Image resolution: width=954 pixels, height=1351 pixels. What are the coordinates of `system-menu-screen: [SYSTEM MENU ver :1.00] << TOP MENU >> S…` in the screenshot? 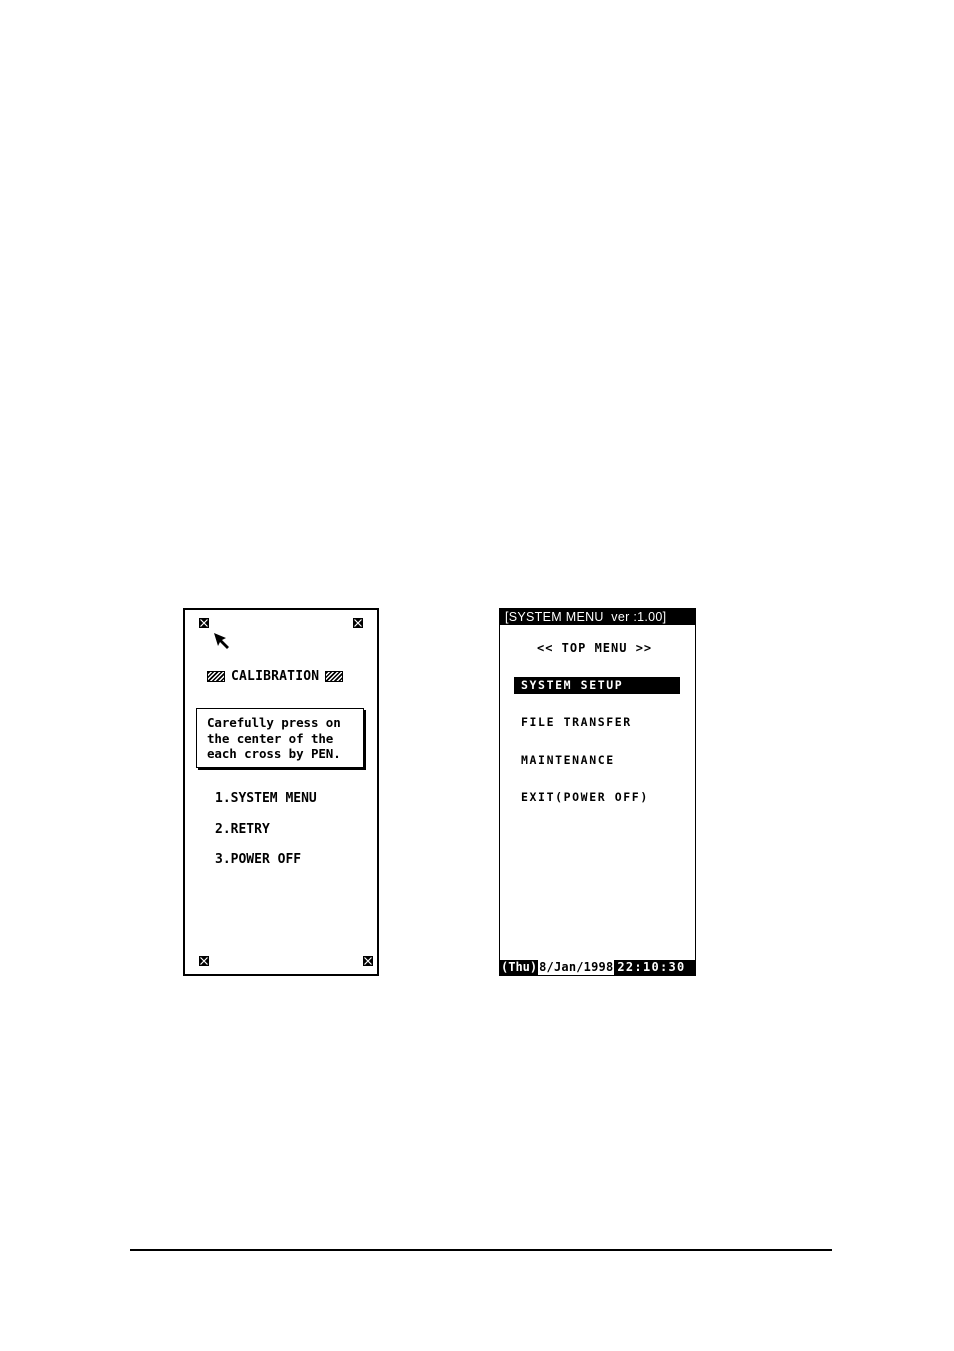 It's located at (597, 792).